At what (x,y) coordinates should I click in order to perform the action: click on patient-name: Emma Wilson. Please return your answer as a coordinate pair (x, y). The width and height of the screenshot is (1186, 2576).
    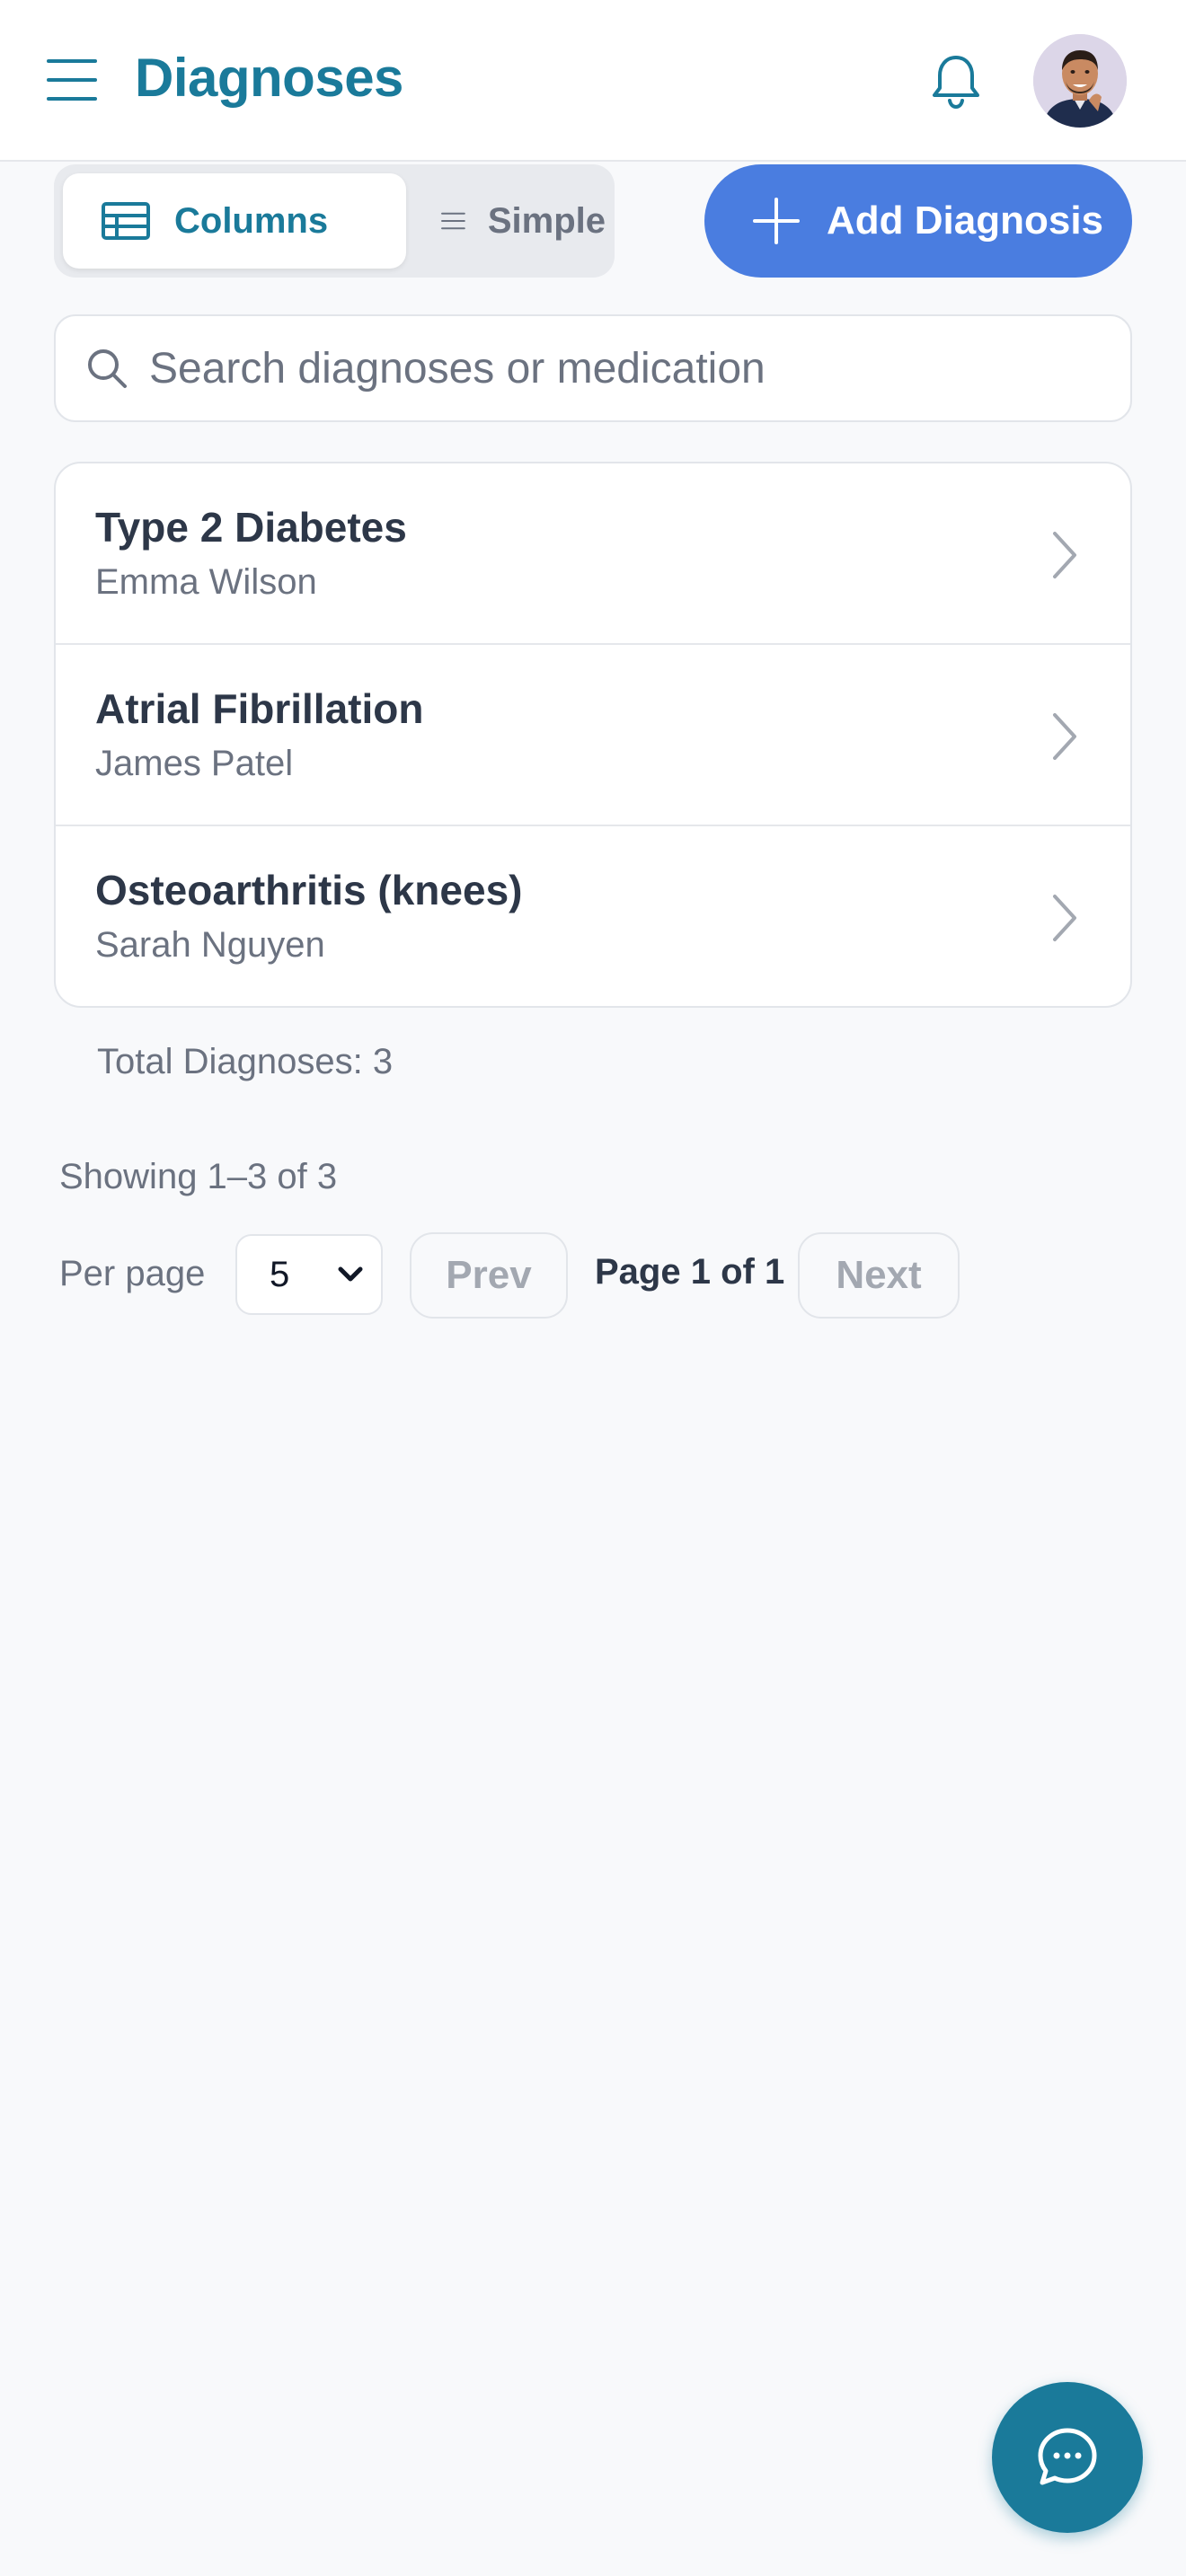
    Looking at the image, I should click on (206, 582).